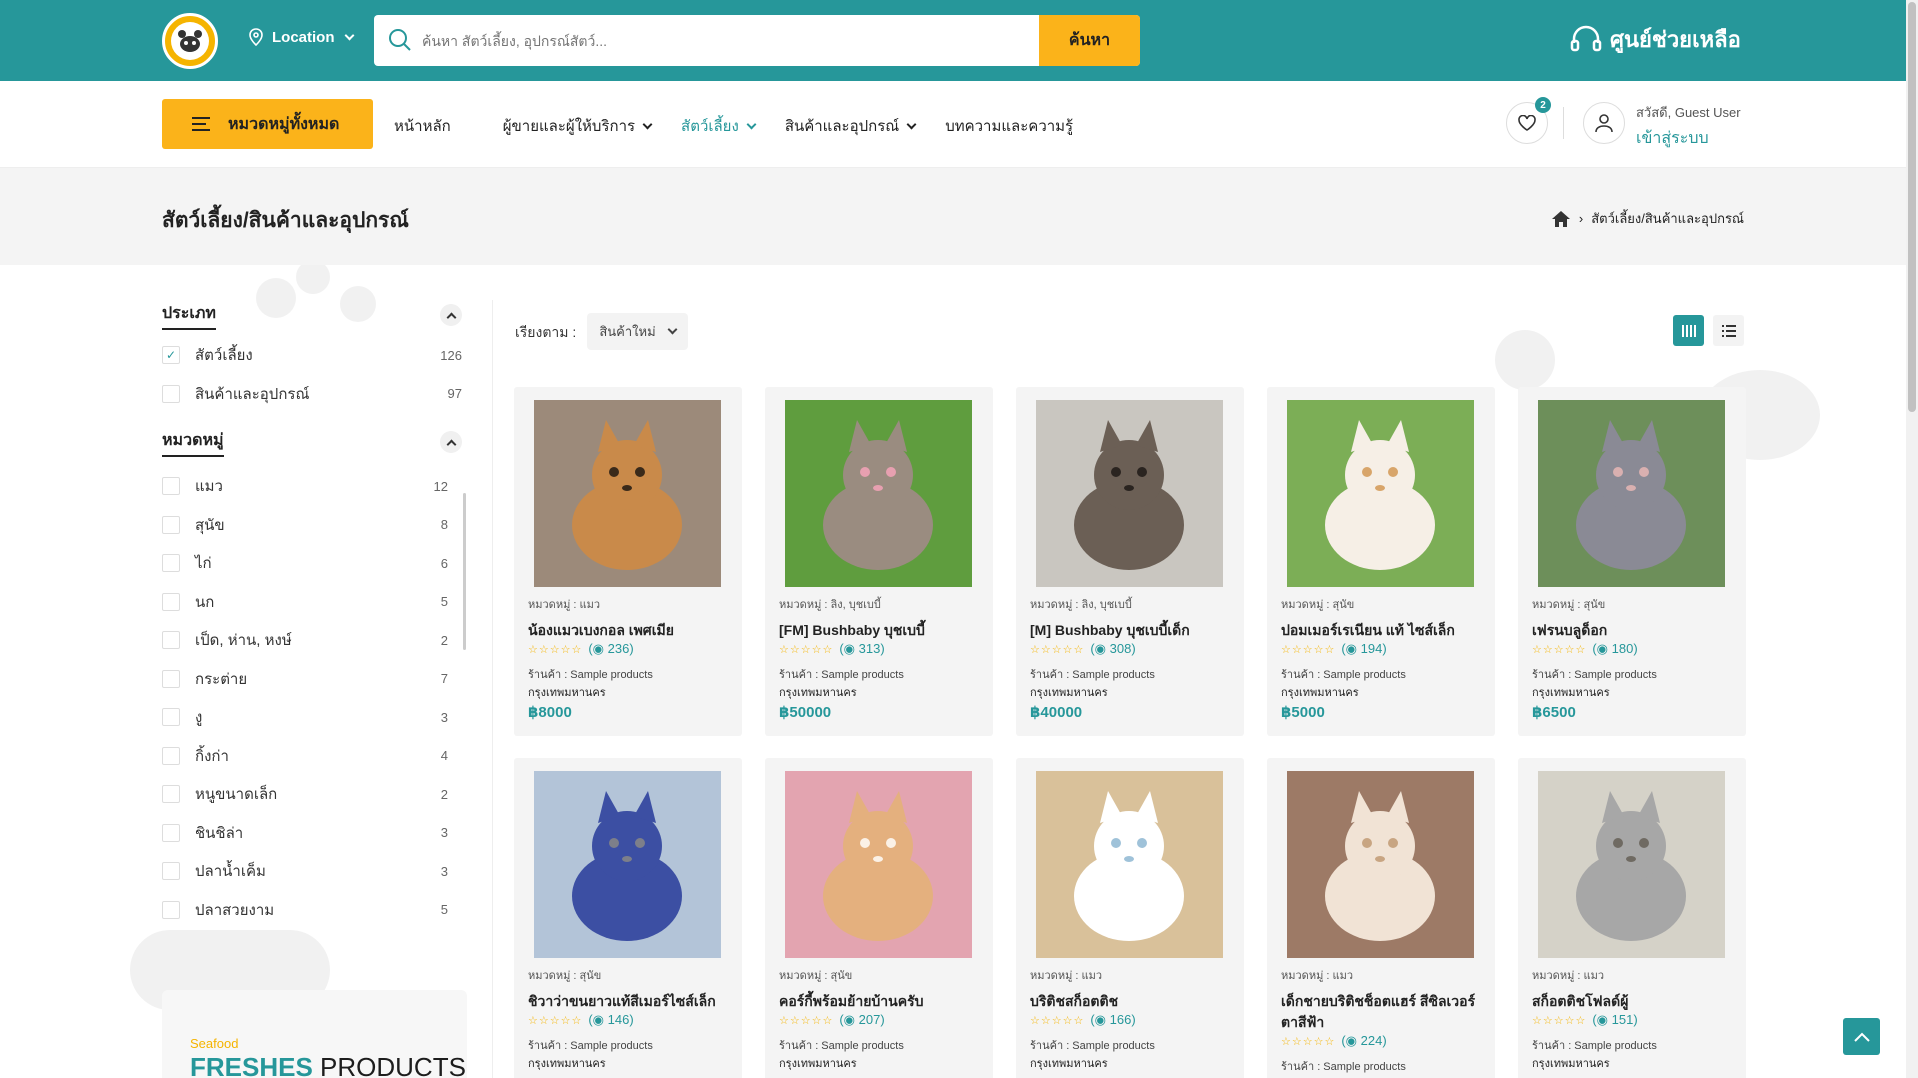 The height and width of the screenshot is (1078, 1918). What do you see at coordinates (310, 486) in the screenshot?
I see `filter-category-item: แมว 12` at bounding box center [310, 486].